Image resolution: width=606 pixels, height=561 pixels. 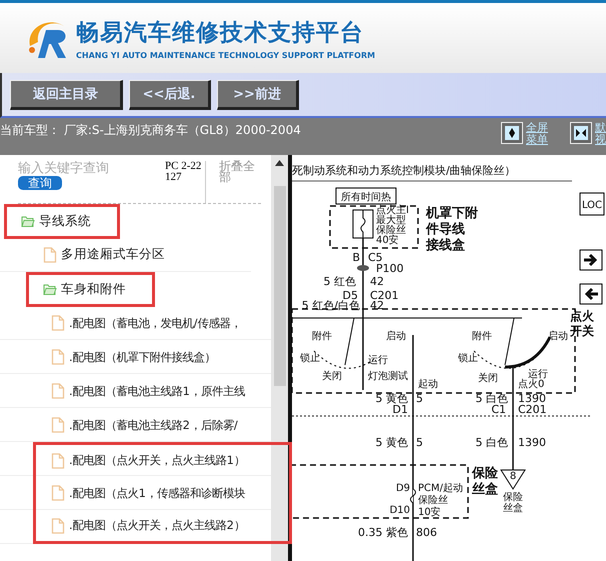 I want to click on search-button: 查询, so click(x=40, y=183).